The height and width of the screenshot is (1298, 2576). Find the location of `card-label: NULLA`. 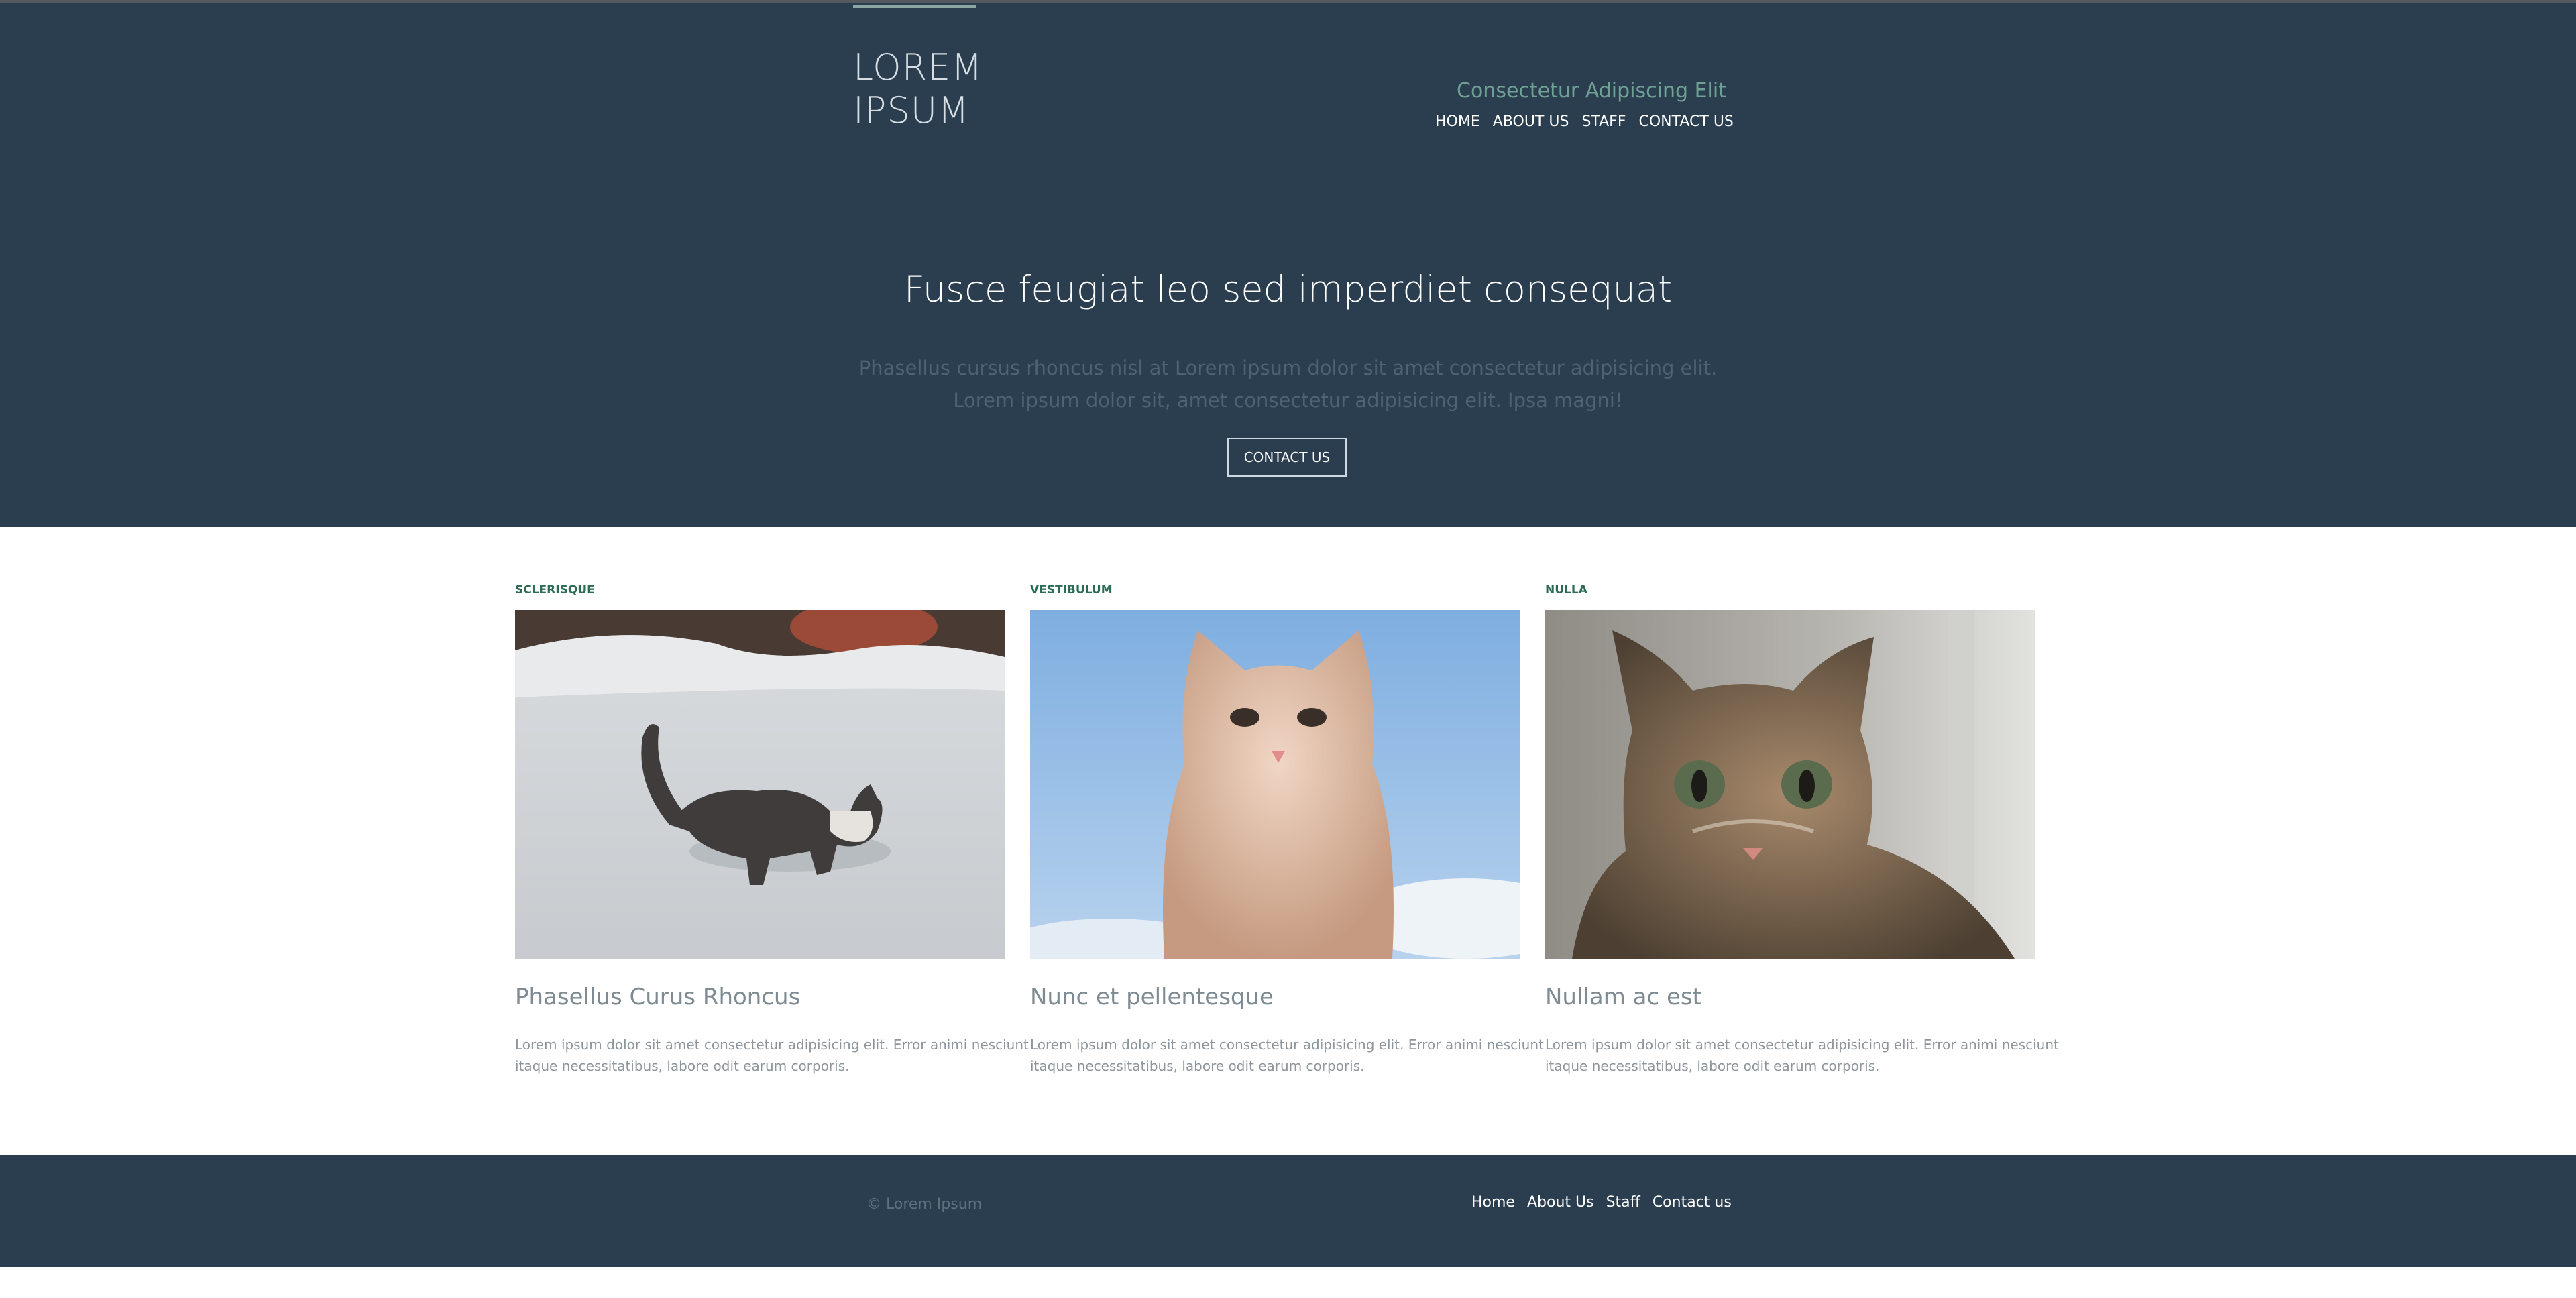

card-label: NULLA is located at coordinates (1566, 590).